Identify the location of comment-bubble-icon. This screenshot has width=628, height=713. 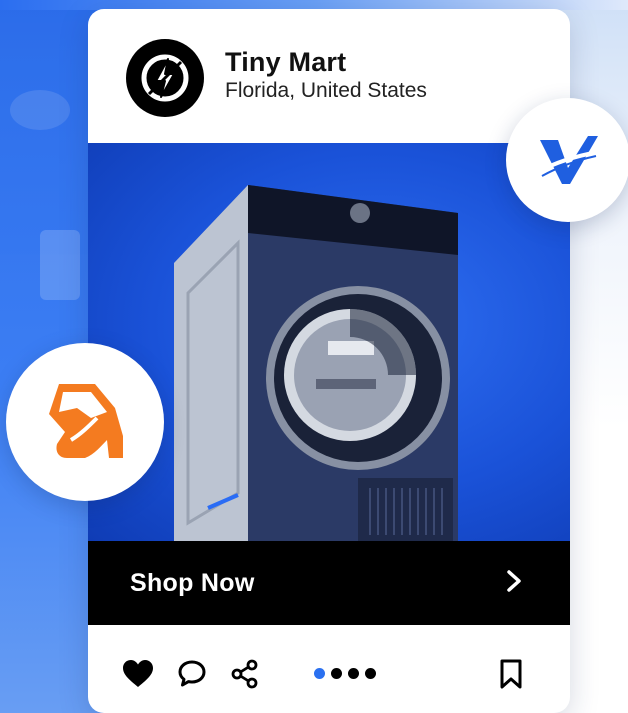
(192, 674).